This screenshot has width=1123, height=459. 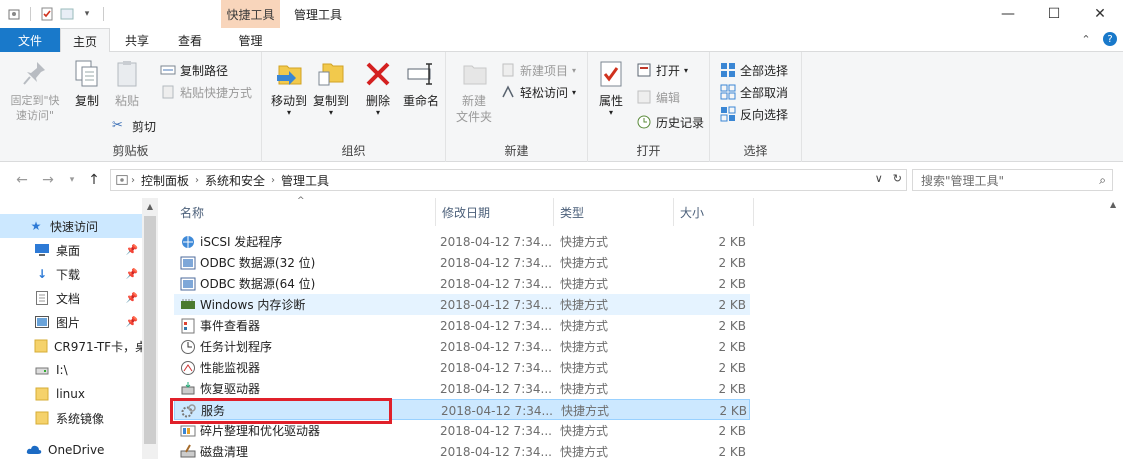 What do you see at coordinates (1008, 14) in the screenshot?
I see `minimize-button: —` at bounding box center [1008, 14].